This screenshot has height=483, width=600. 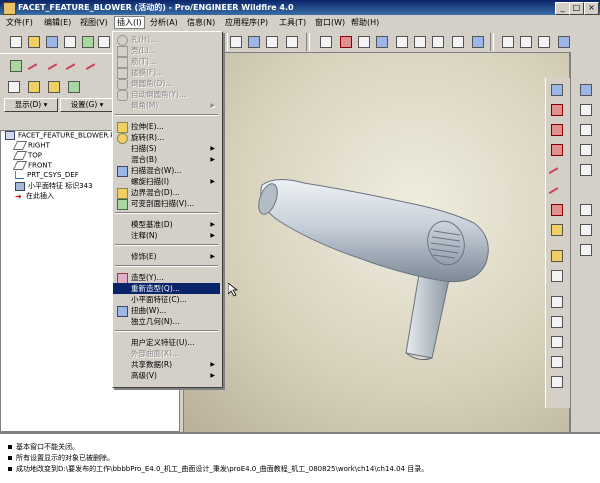 I want to click on zoom-out-icon, so click(x=420, y=42).